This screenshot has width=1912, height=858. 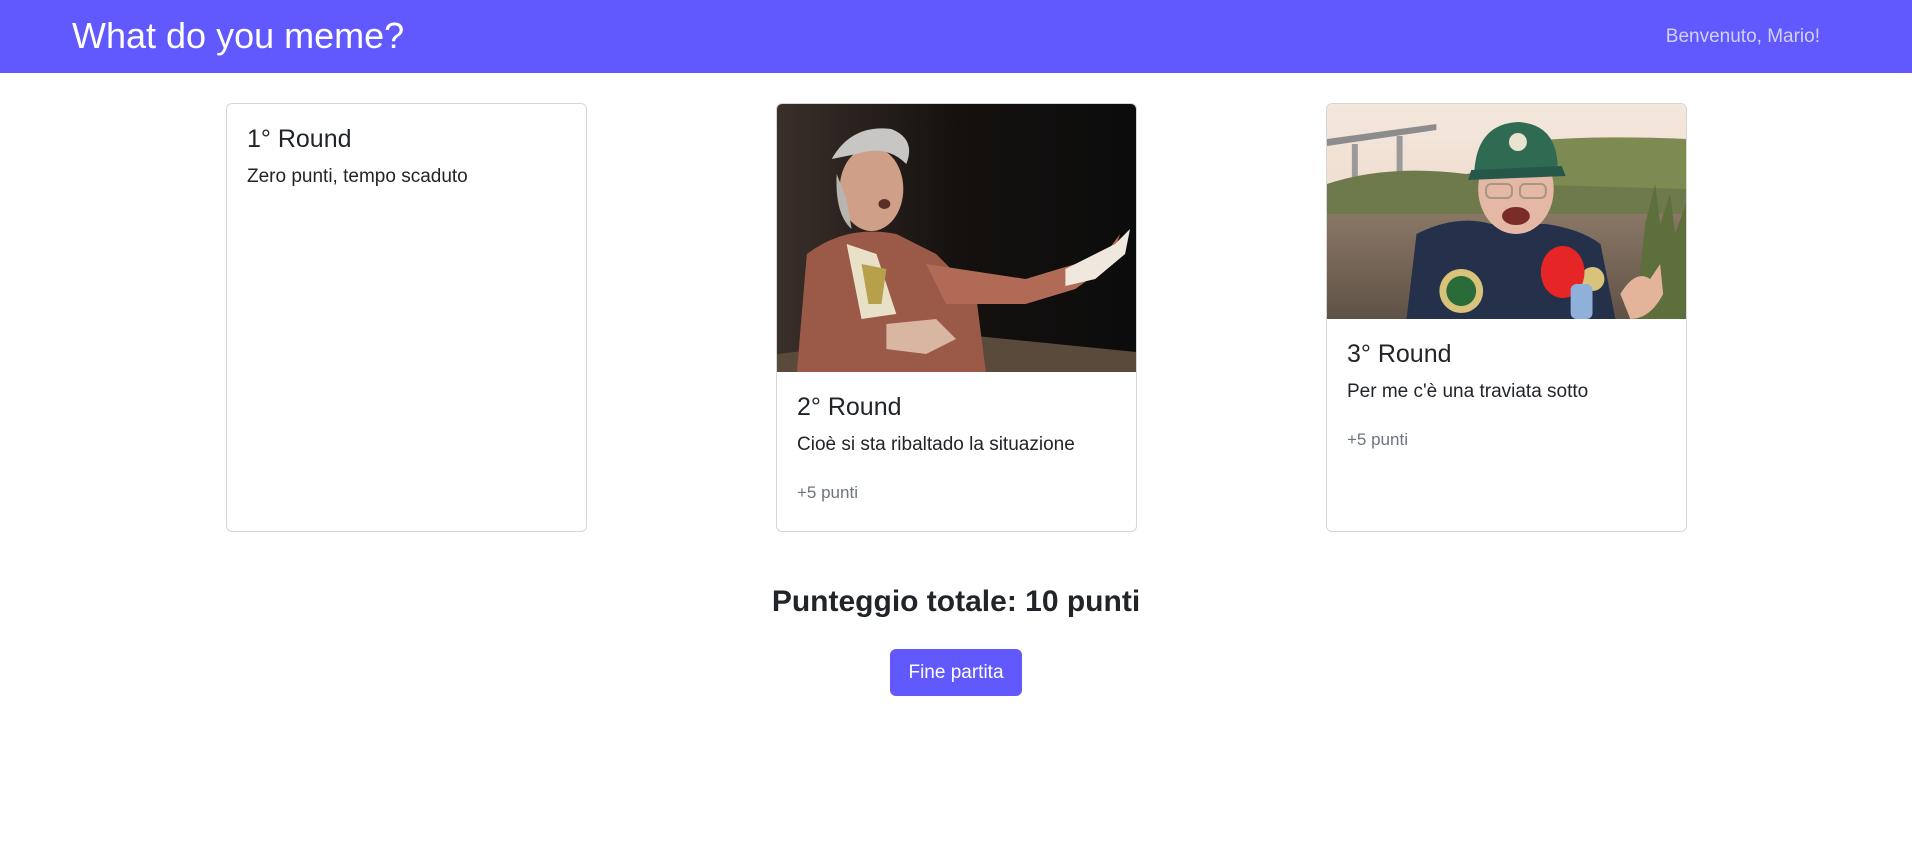 I want to click on meme-river-image, so click(x=1506, y=211).